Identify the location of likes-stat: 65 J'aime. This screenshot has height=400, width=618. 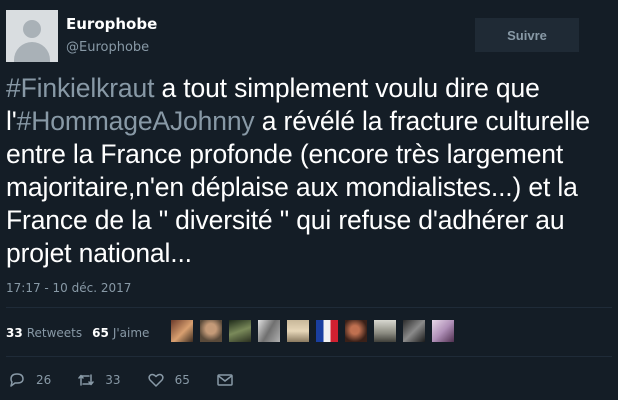
(120, 333).